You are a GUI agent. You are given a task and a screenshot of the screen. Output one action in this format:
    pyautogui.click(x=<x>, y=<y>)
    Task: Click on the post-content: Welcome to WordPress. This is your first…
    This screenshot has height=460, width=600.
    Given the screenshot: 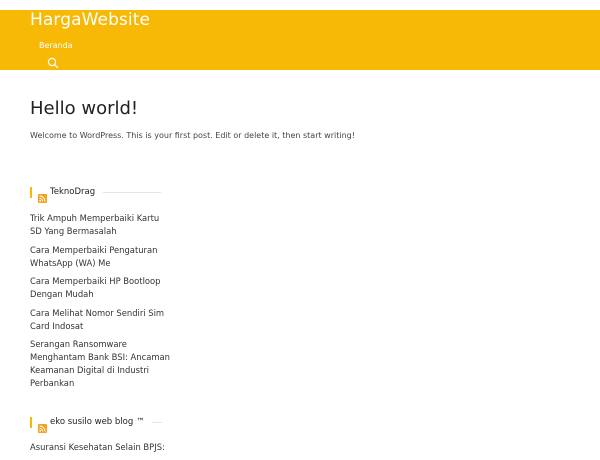 What is the action you would take?
    pyautogui.click(x=192, y=135)
    